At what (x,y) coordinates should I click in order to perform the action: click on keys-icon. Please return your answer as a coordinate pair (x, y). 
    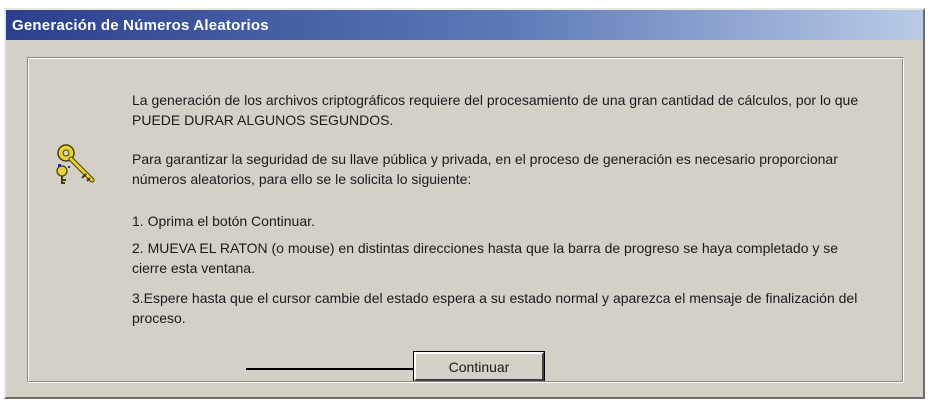
    Looking at the image, I should click on (75, 163).